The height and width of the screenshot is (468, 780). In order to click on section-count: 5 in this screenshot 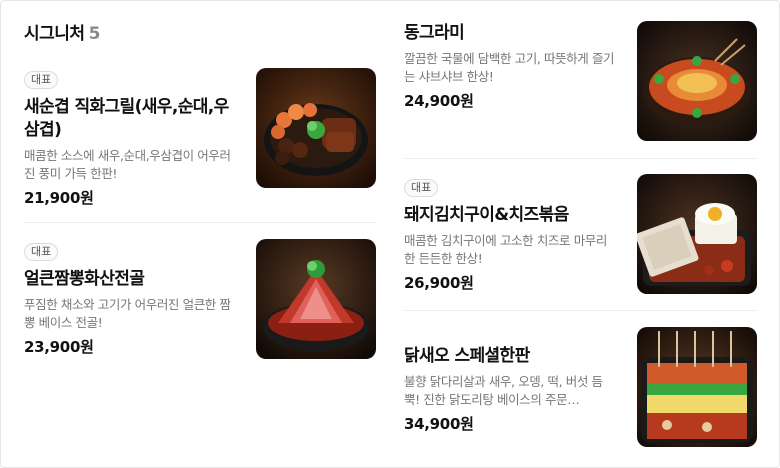, I will do `click(94, 34)`.